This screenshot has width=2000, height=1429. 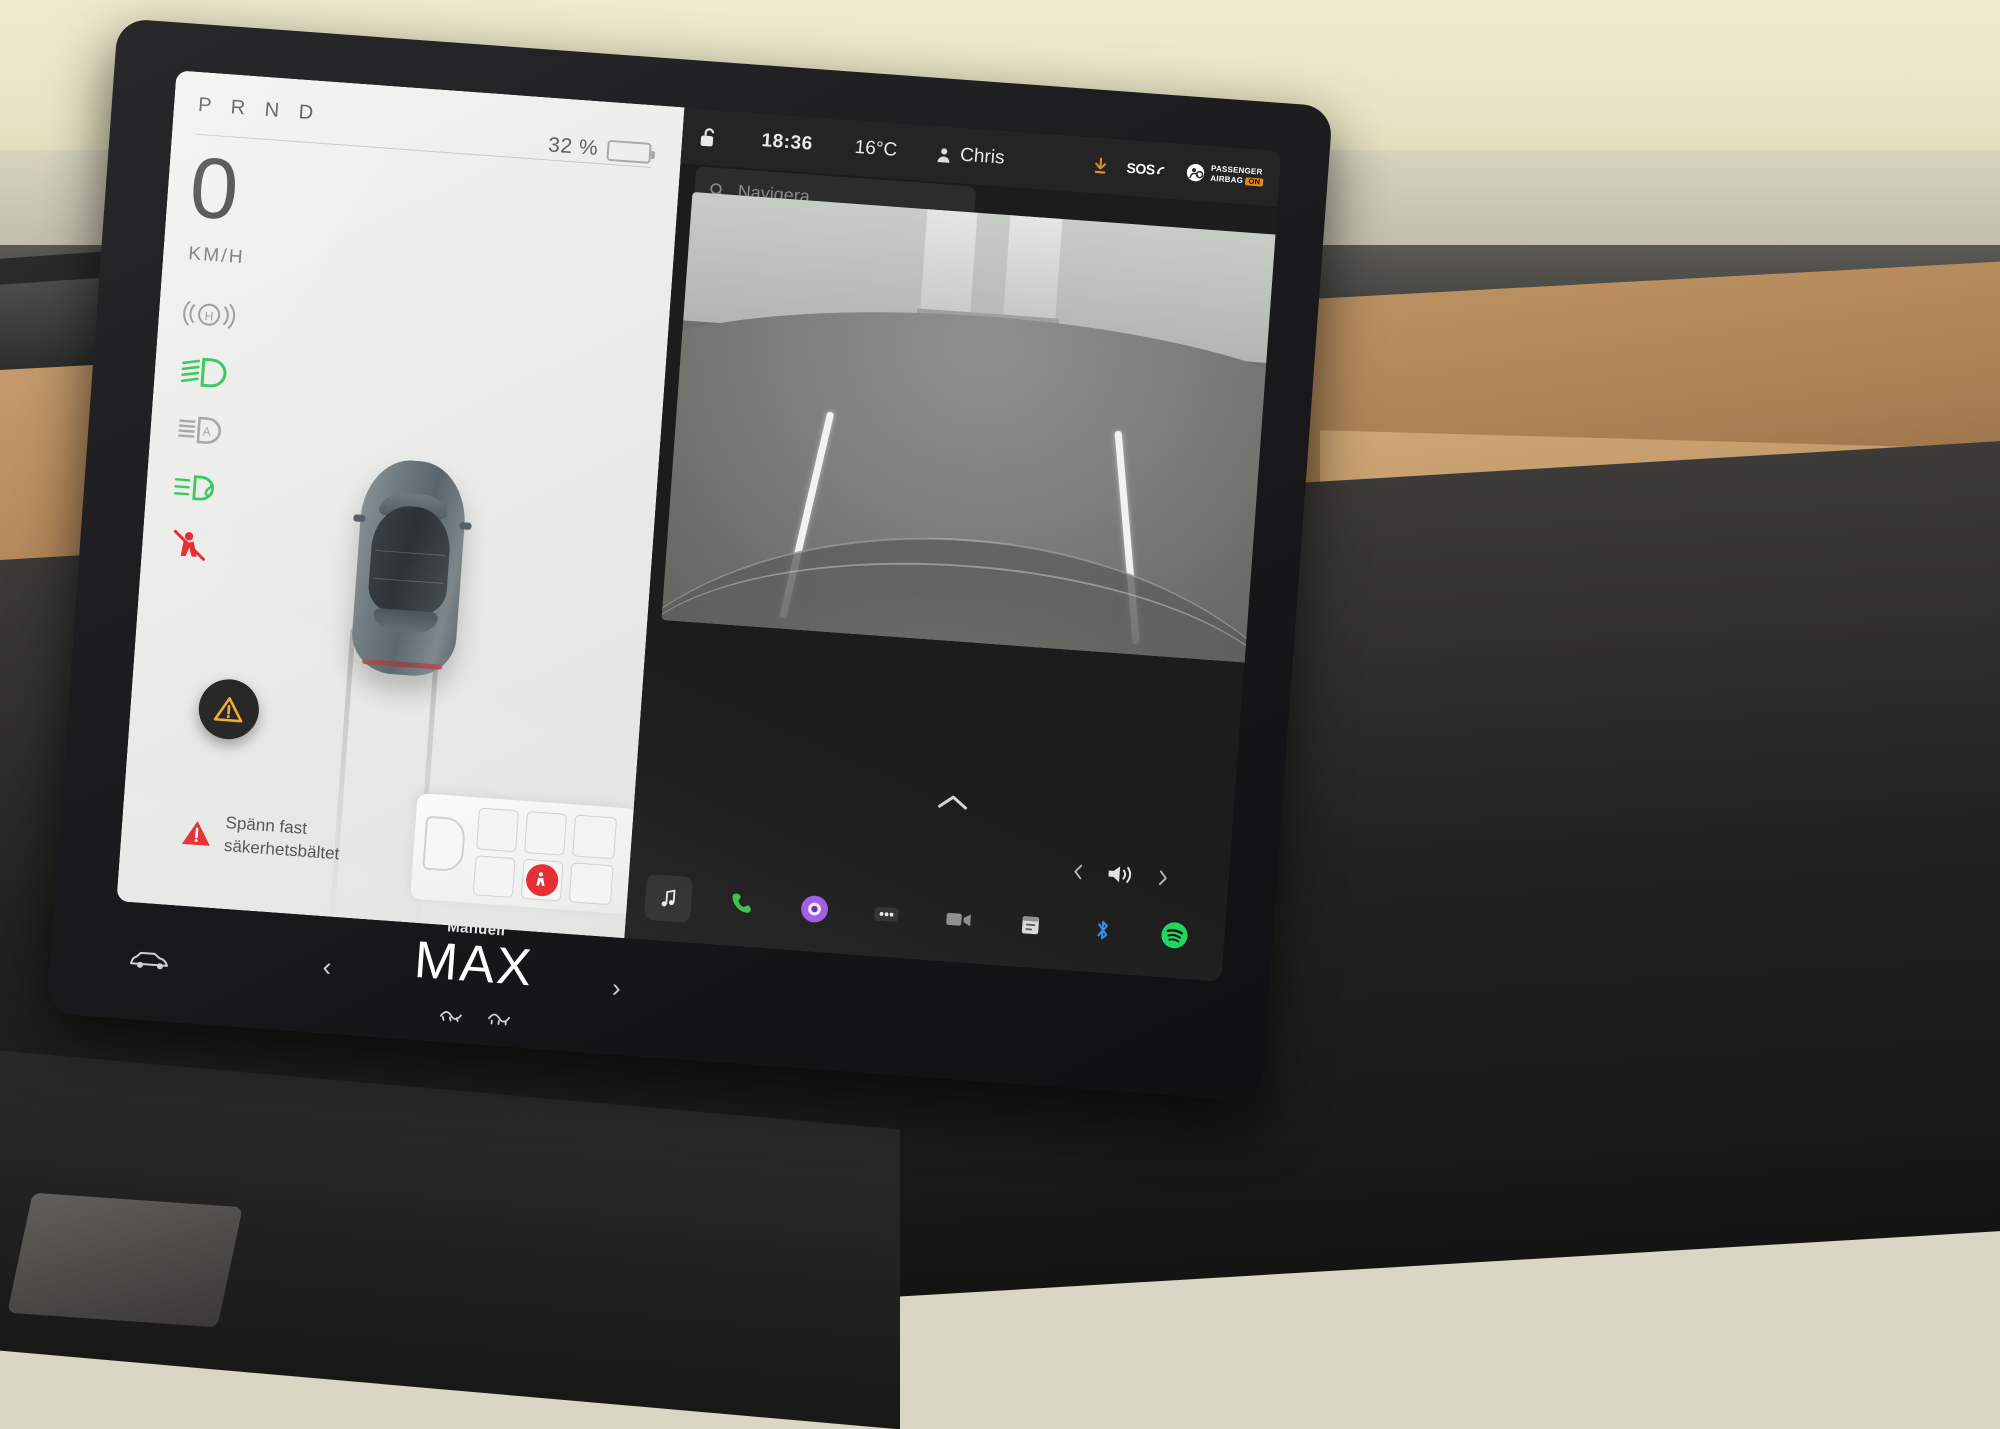 I want to click on sos-button: SOS, so click(x=1147, y=169).